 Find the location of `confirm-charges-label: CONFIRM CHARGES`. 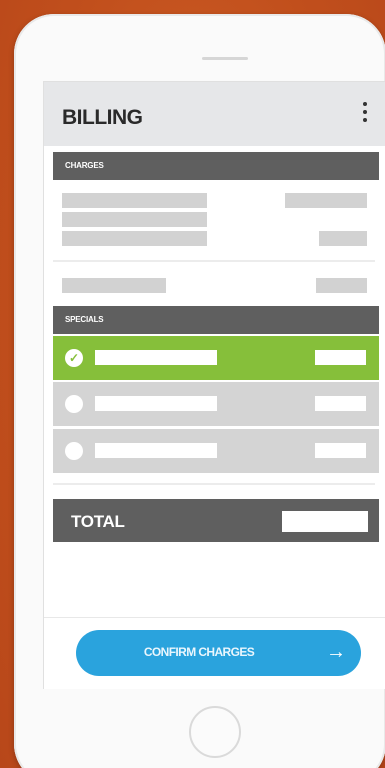

confirm-charges-label: CONFIRM CHARGES is located at coordinates (199, 652).